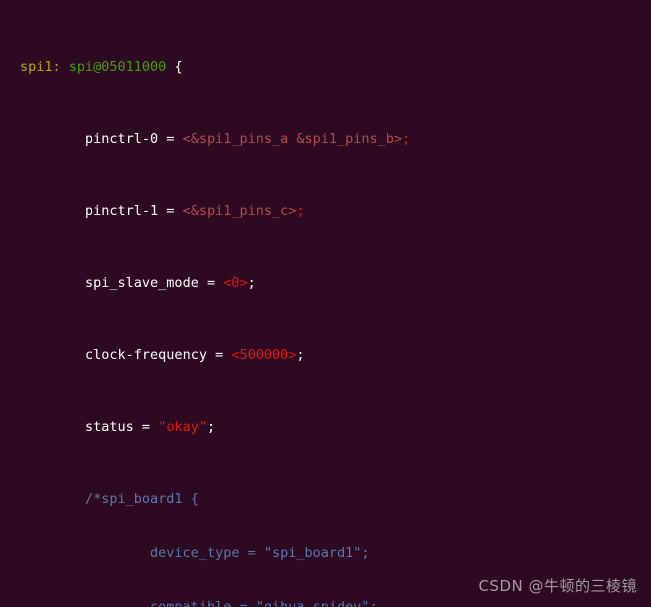 This screenshot has height=607, width=651. I want to click on code-line-3: pinctrl-1 = <&spi1_pins_c>;, so click(296, 211).